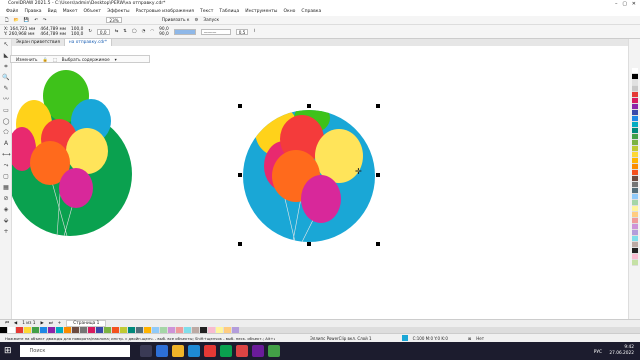 This screenshot has height=360, width=640. What do you see at coordinates (6, 122) in the screenshot?
I see `ellipse-tool-icon: ◯` at bounding box center [6, 122].